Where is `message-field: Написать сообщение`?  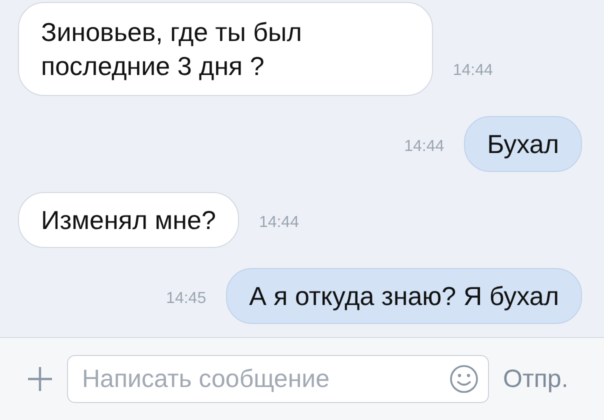
message-field: Написать сообщение is located at coordinates (278, 379).